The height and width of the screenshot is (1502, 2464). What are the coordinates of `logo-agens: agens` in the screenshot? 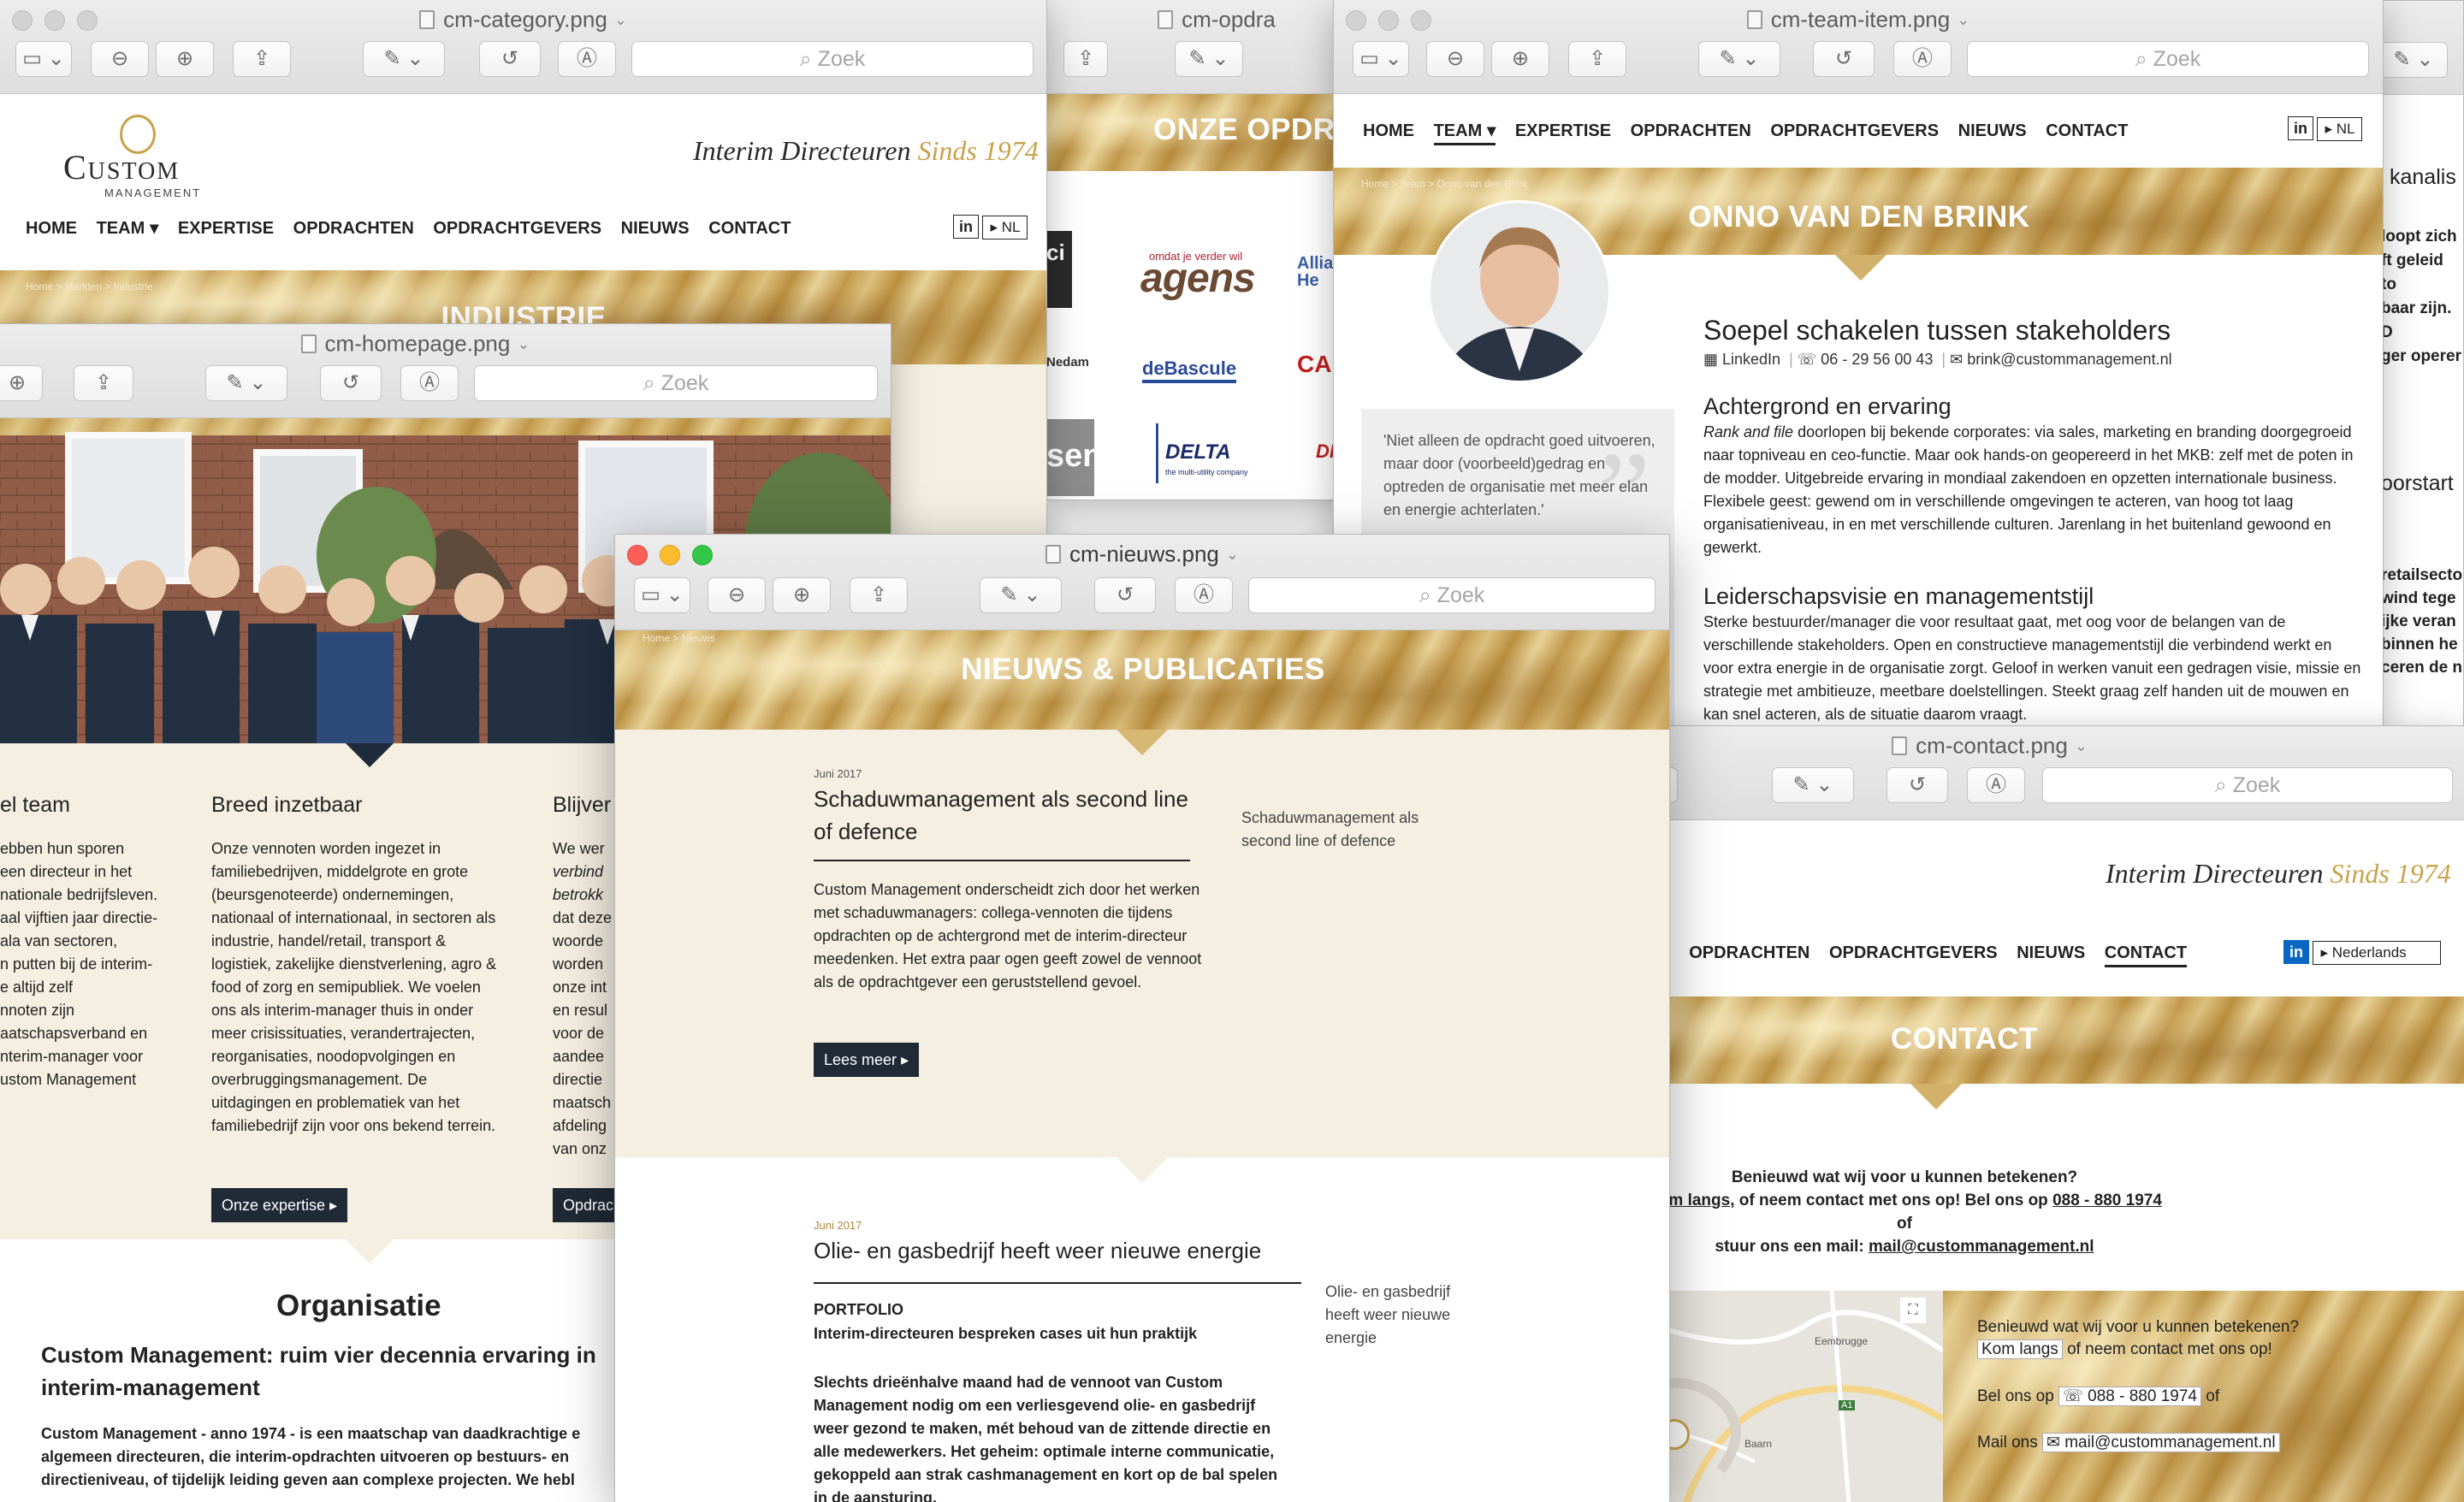 It's located at (1198, 278).